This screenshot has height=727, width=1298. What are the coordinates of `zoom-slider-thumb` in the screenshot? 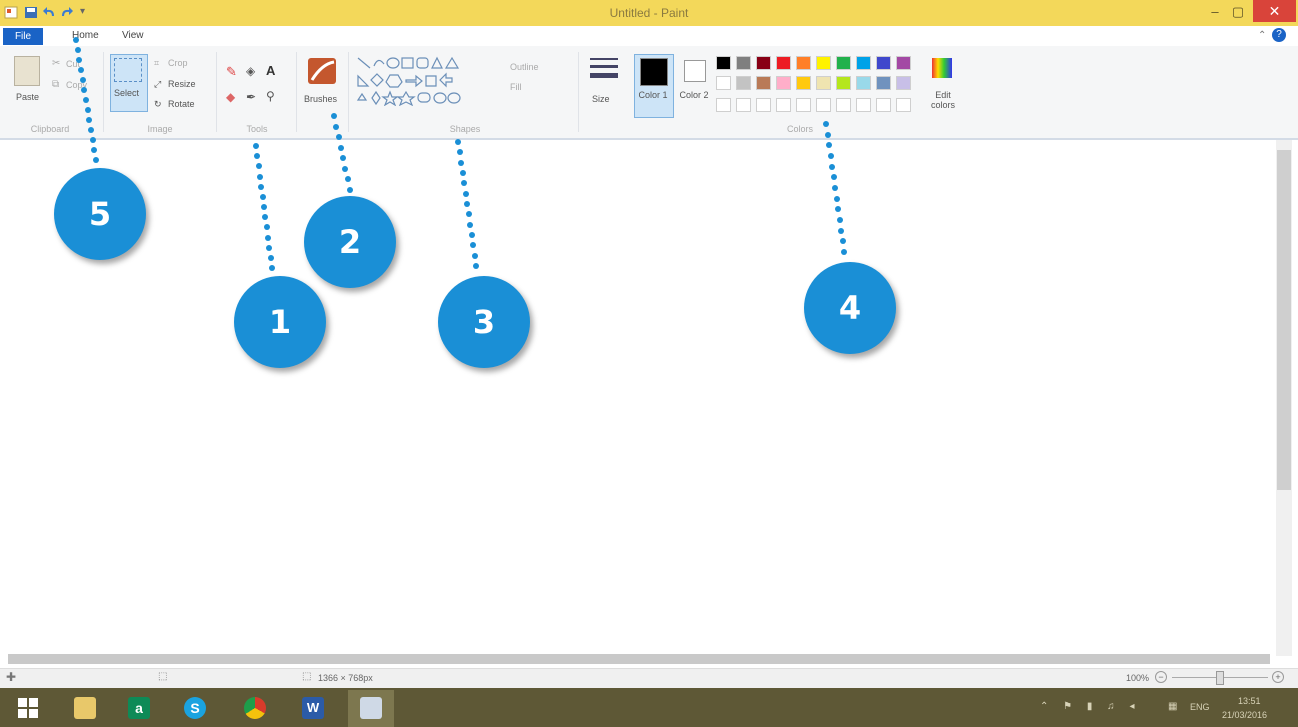 It's located at (1220, 678).